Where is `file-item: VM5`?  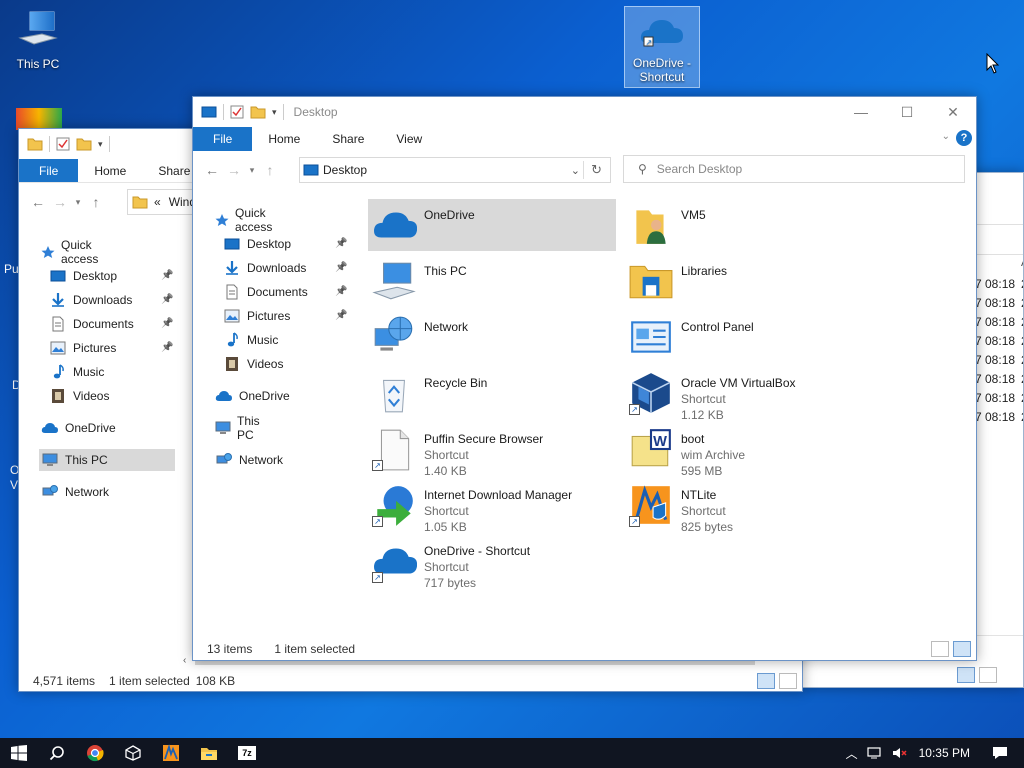 file-item: VM5 is located at coordinates (749, 225).